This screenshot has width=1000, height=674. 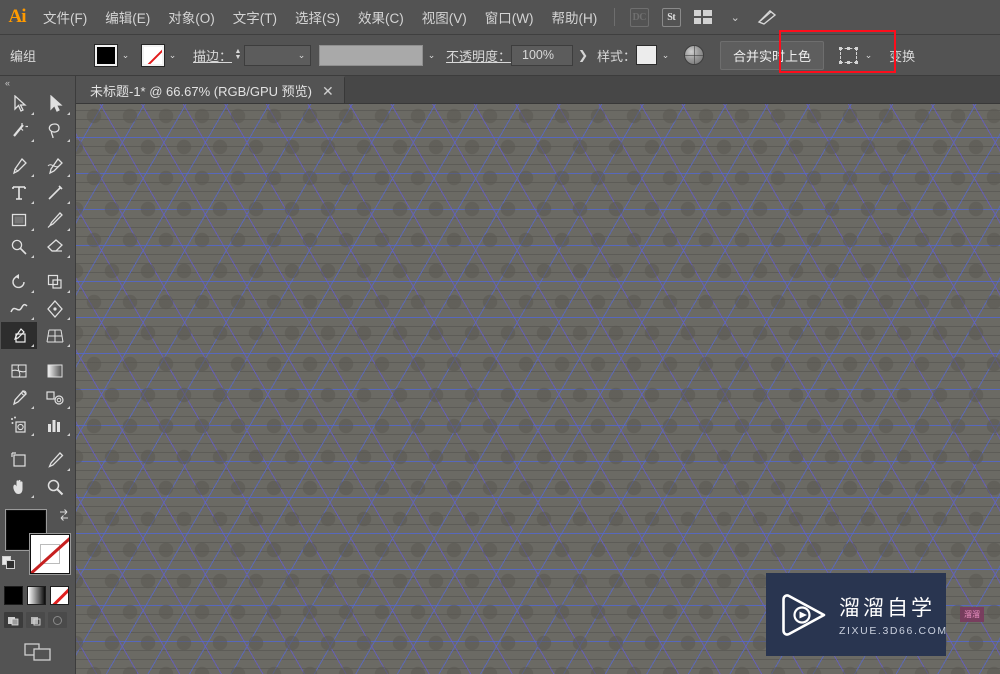 I want to click on color-mode-row, so click(x=37, y=592).